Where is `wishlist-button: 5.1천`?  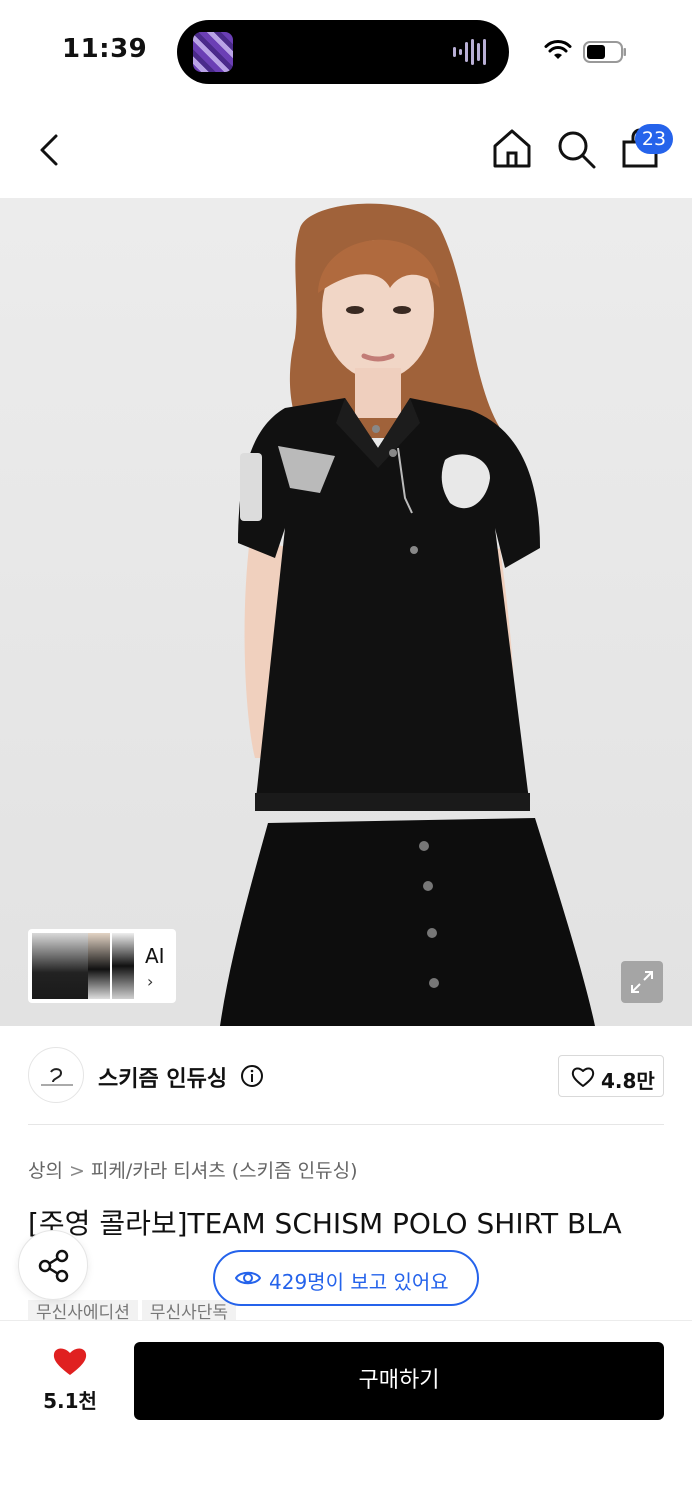 wishlist-button: 5.1천 is located at coordinates (70, 1380).